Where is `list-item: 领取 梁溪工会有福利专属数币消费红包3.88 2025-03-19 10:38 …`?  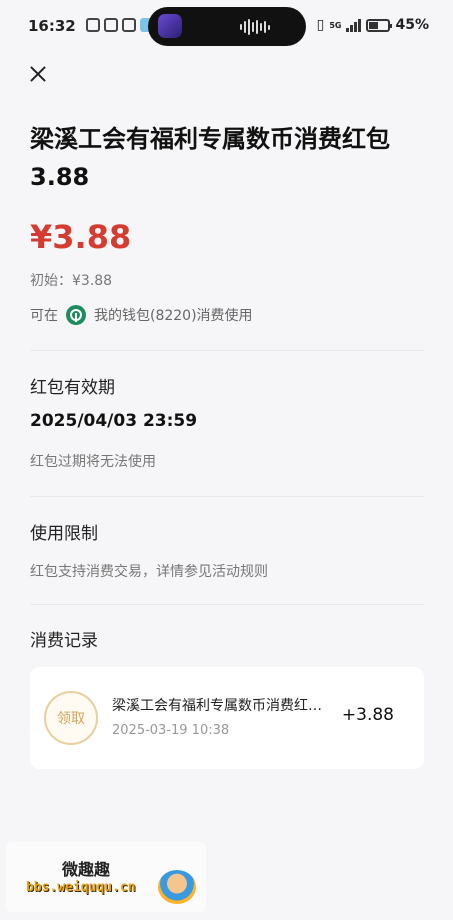 list-item: 领取 梁溪工会有福利专属数币消费红包3.88 2025-03-19 10:38 … is located at coordinates (227, 718).